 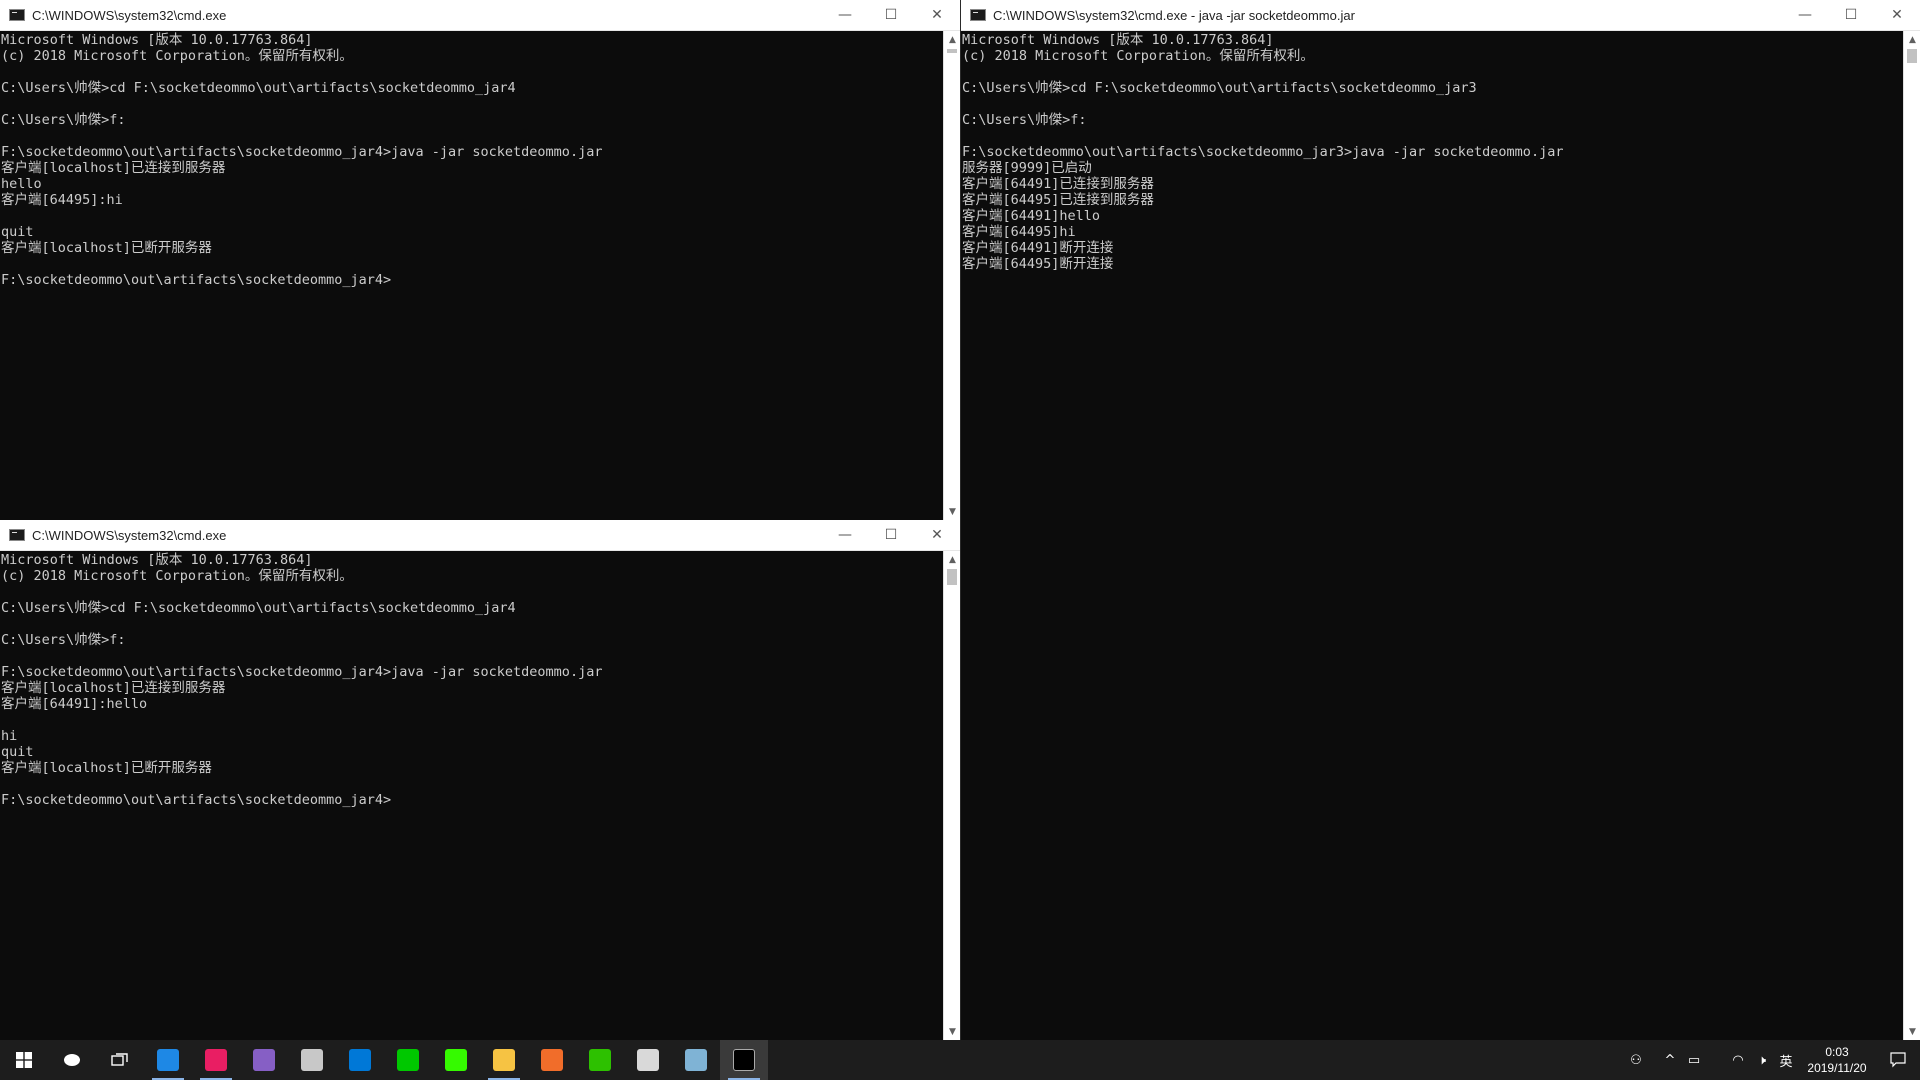 What do you see at coordinates (1837, 1060) in the screenshot?
I see `clock: 0:03 2019/11/20` at bounding box center [1837, 1060].